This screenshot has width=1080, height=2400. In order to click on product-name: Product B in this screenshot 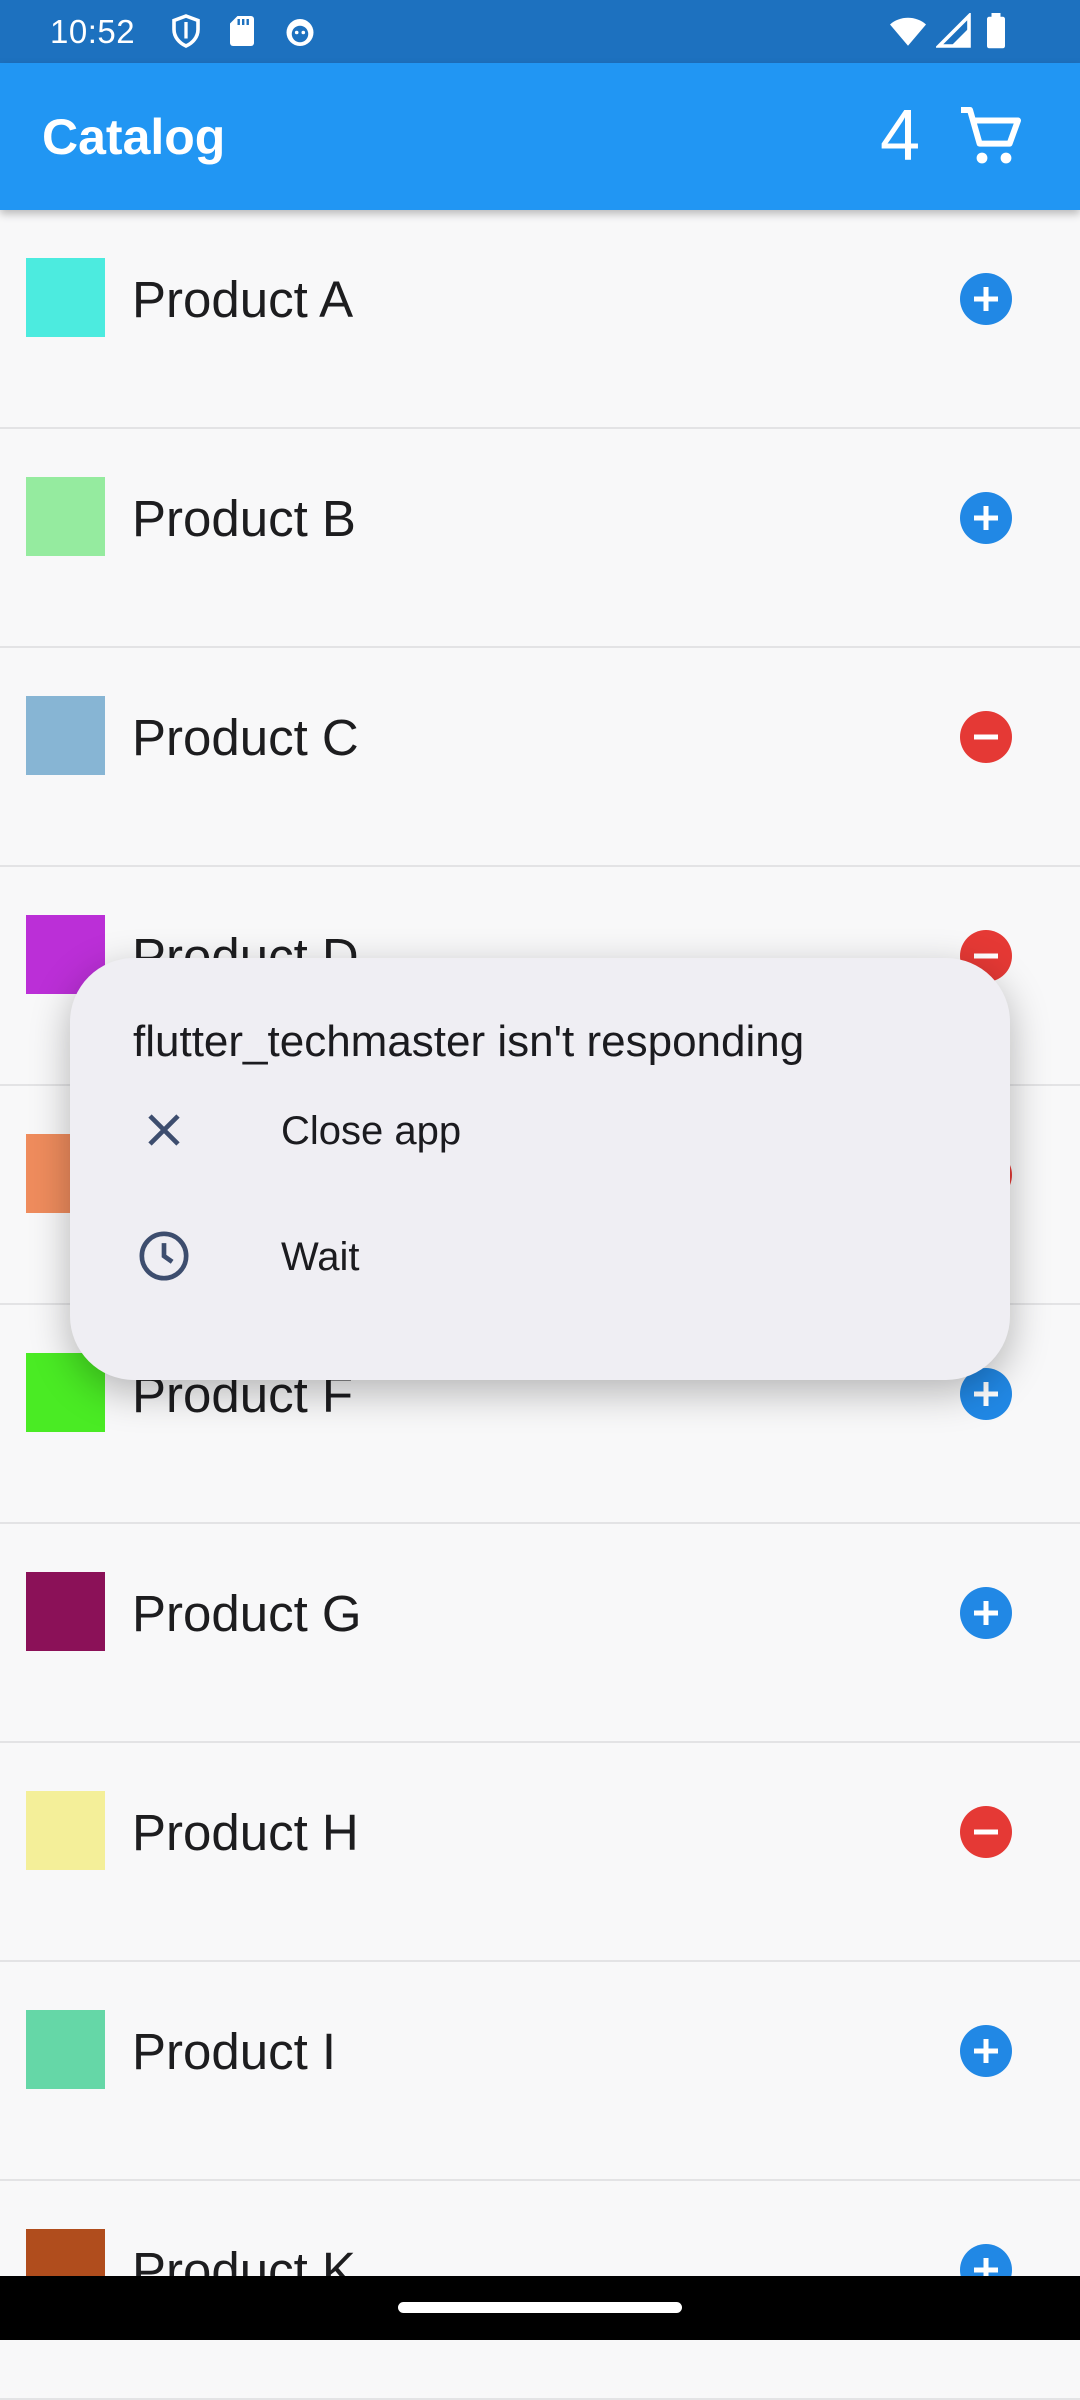, I will do `click(244, 518)`.